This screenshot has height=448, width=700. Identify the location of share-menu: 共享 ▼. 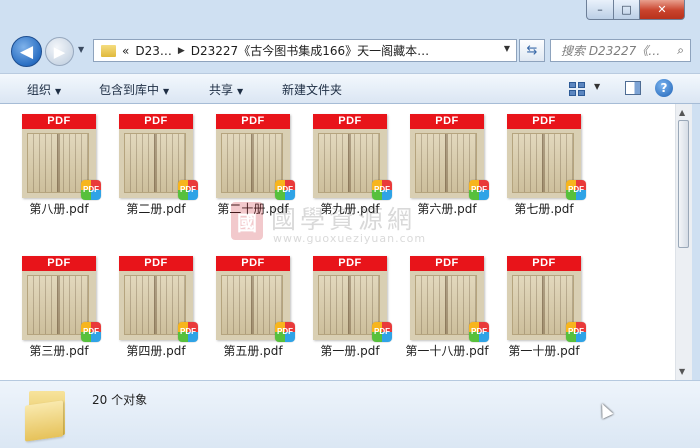
(226, 89).